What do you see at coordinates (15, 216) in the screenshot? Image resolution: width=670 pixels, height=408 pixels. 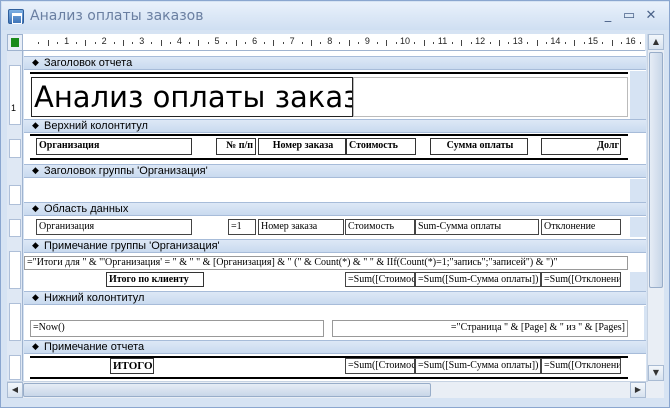 I see `vertical-ruler: 1` at bounding box center [15, 216].